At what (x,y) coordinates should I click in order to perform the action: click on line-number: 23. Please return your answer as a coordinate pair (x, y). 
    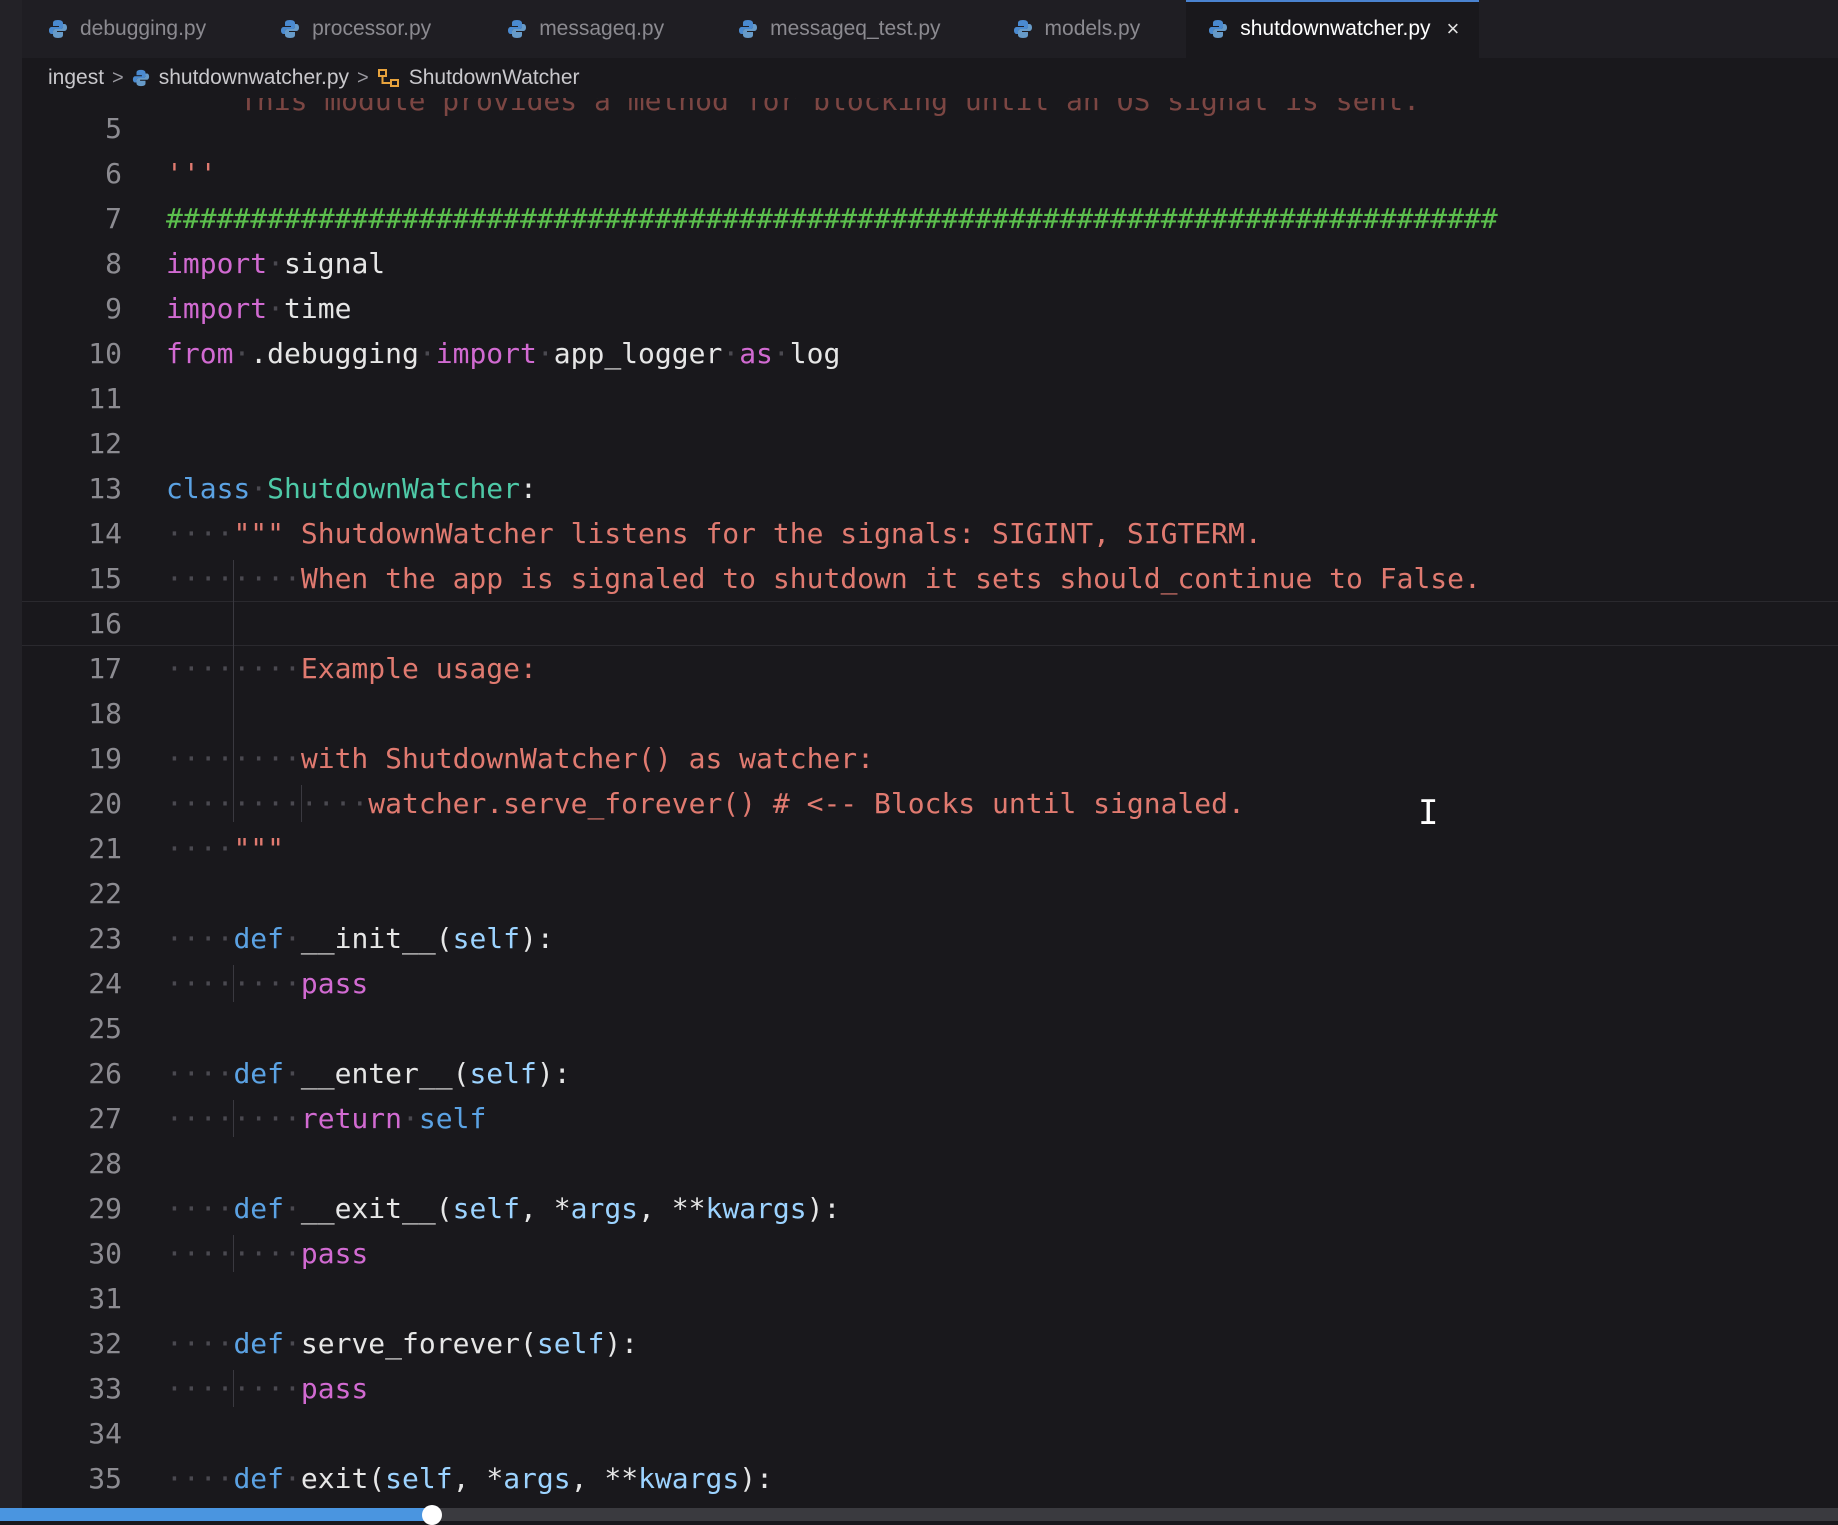
    Looking at the image, I should click on (105, 938).